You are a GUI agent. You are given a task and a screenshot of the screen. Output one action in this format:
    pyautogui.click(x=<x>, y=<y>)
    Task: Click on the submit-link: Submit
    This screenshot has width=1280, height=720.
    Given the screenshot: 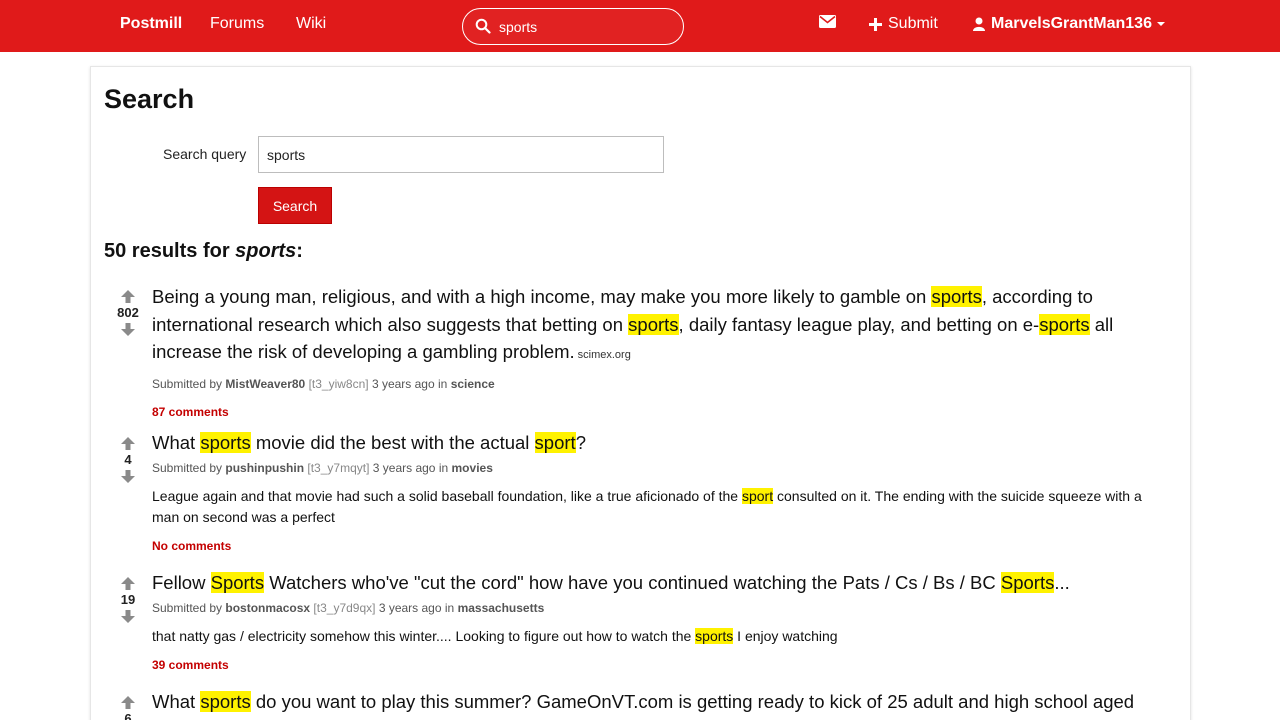 What is the action you would take?
    pyautogui.click(x=903, y=24)
    